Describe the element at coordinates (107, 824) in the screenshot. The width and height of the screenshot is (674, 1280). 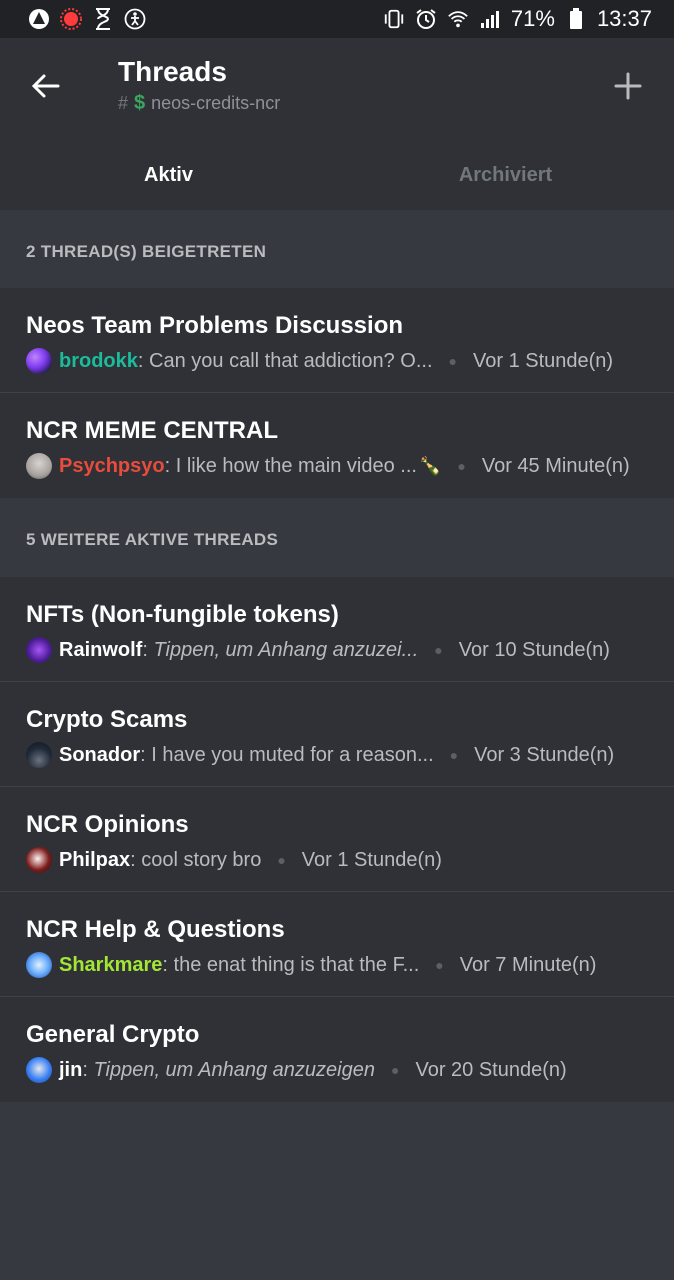
I see `thread-title: NCR Opinions` at that location.